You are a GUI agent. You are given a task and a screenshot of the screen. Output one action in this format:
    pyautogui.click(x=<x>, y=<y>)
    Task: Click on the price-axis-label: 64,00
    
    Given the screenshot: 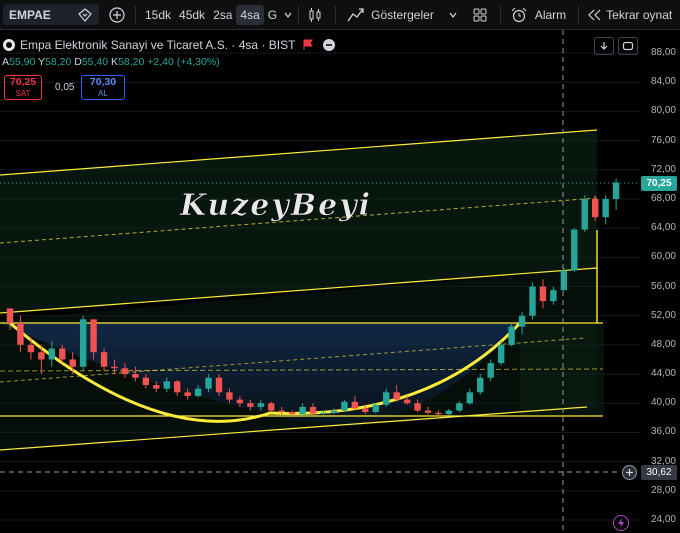 What is the action you would take?
    pyautogui.click(x=663, y=228)
    